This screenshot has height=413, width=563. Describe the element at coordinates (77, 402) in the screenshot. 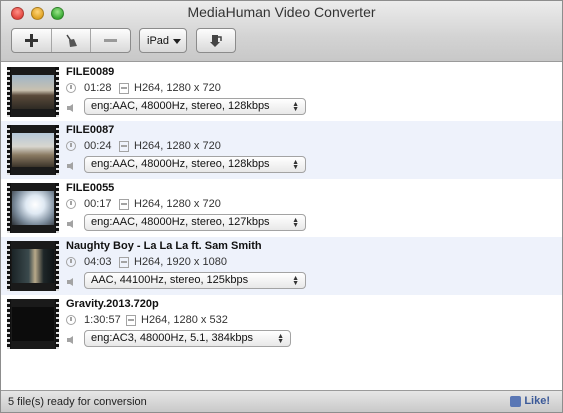

I see `status-text: 5 file(s) ready for conversion` at that location.